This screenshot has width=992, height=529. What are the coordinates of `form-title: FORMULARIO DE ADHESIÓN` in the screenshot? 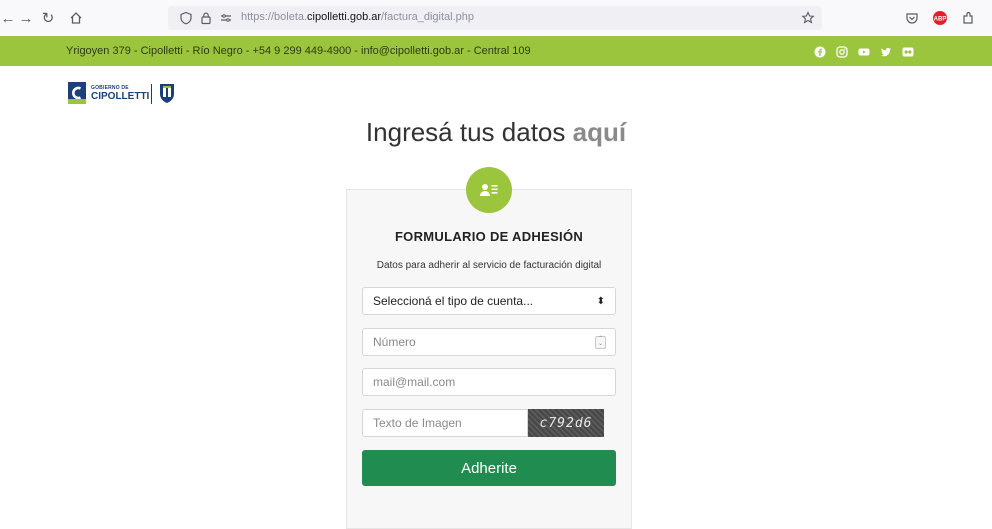 It's located at (489, 236).